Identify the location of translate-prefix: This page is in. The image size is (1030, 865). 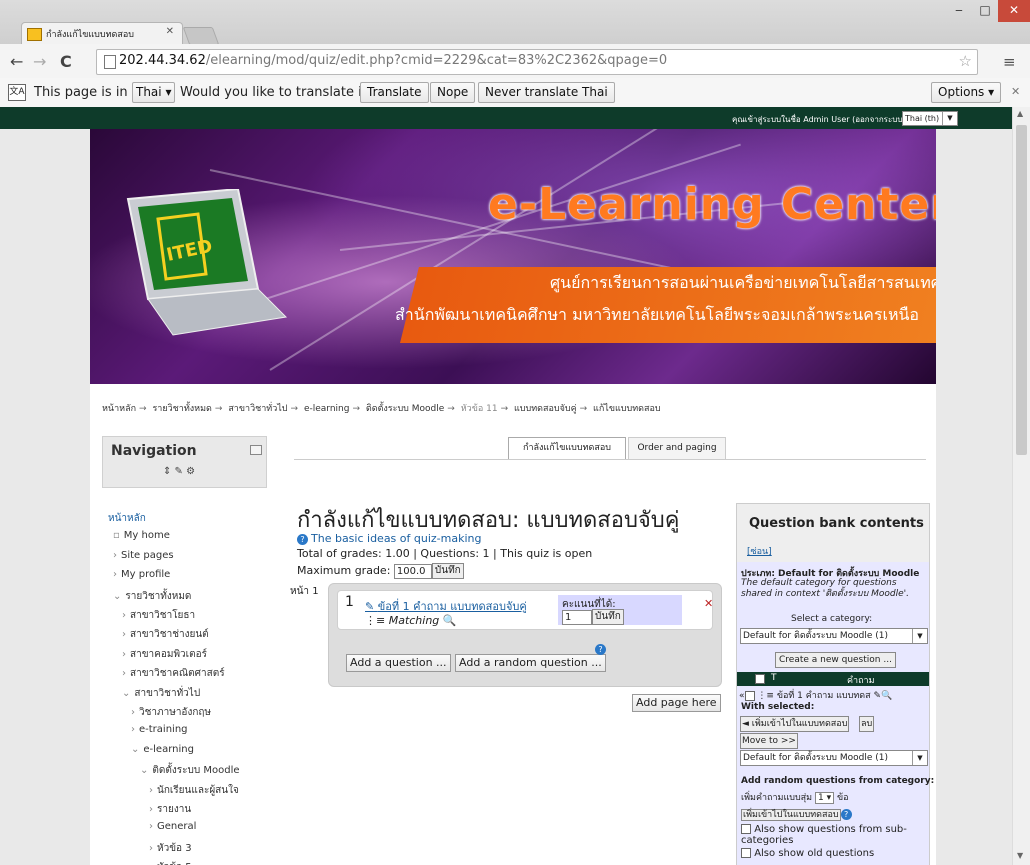
(81, 92).